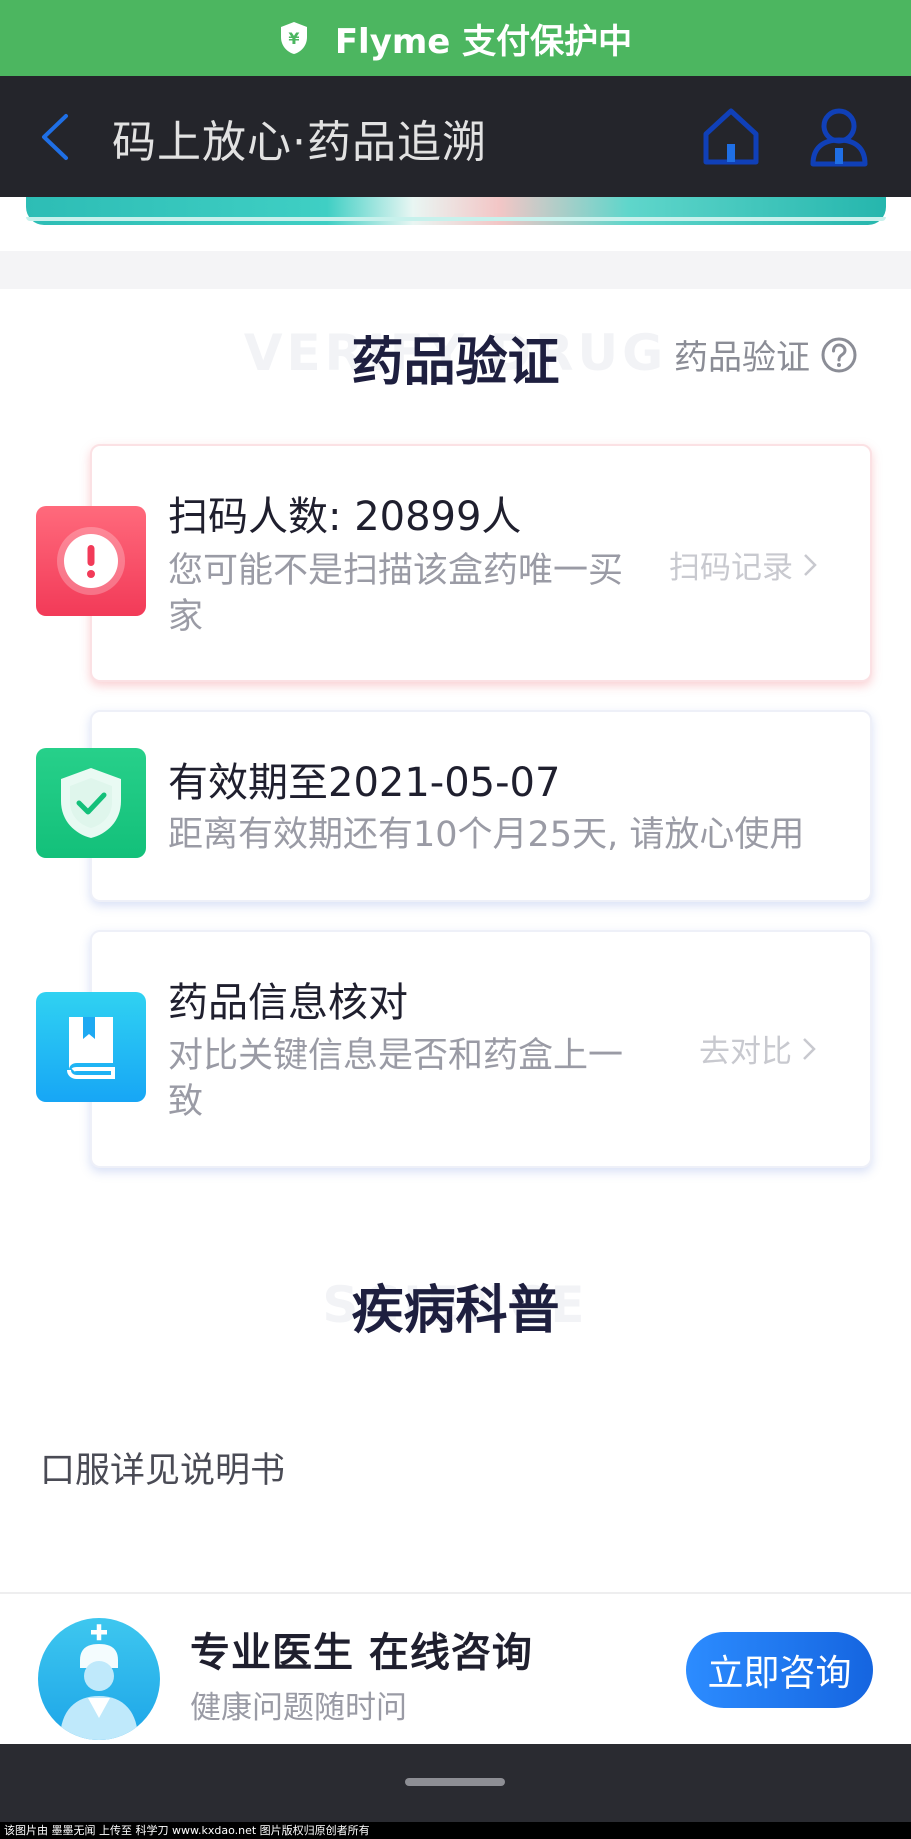 The image size is (911, 1839). Describe the element at coordinates (396, 1079) in the screenshot. I see `drug-info-subtitle: 对比关键信息是否和药盒上一致` at that location.